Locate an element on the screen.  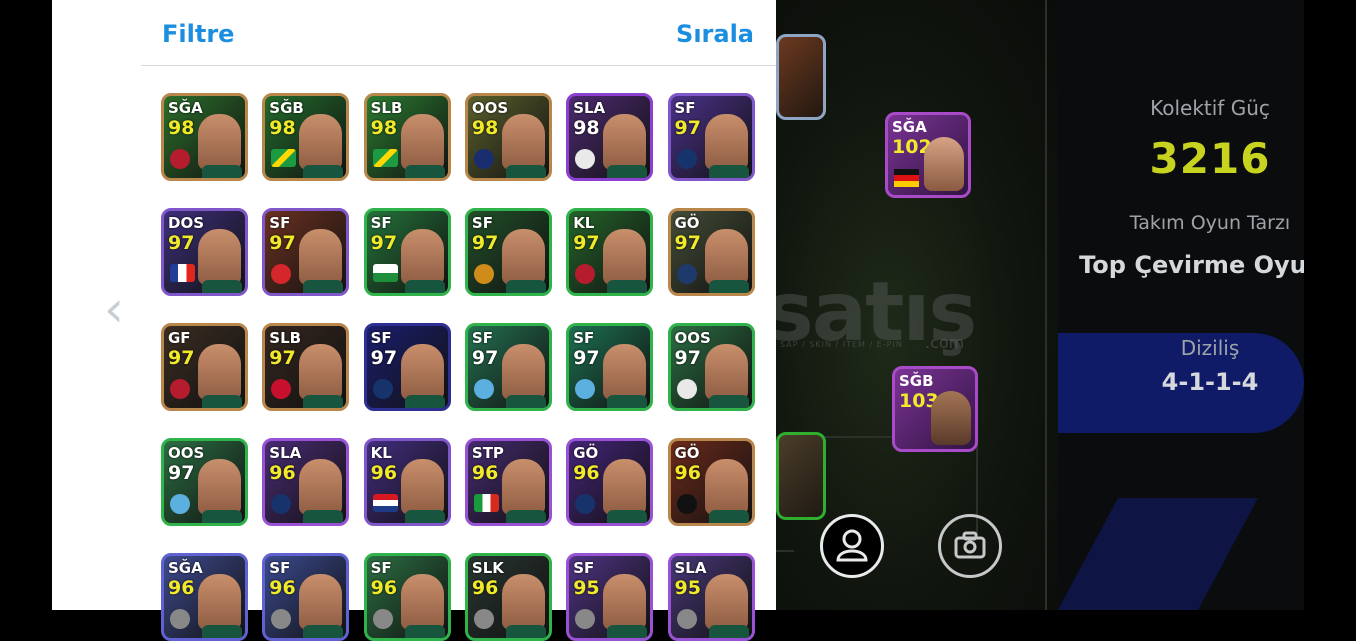
player-card: DOS 97 is located at coordinates (204, 252).